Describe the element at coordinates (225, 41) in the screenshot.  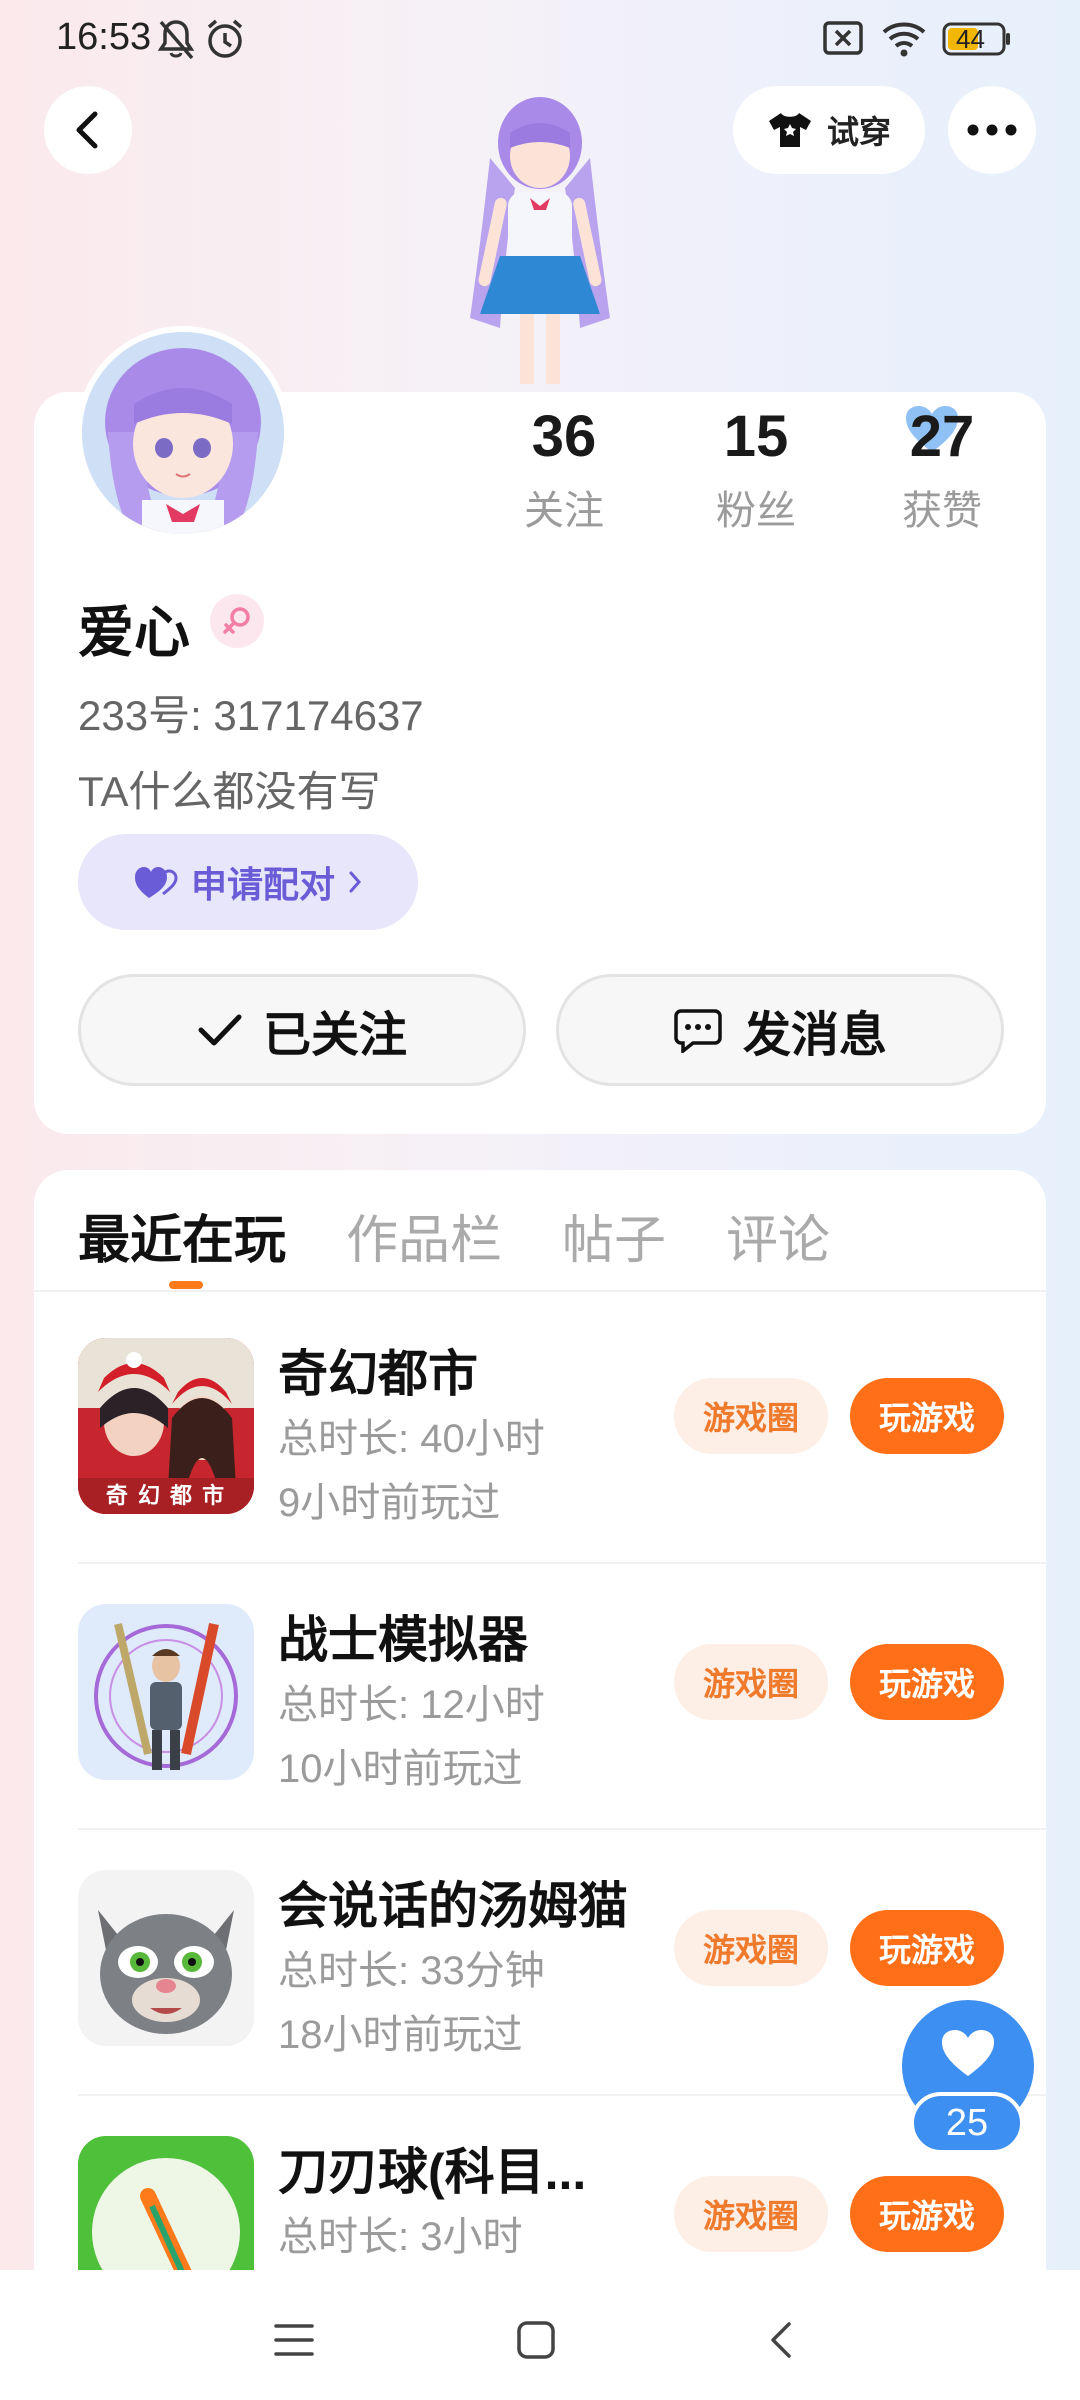
I see `alarm-icon` at that location.